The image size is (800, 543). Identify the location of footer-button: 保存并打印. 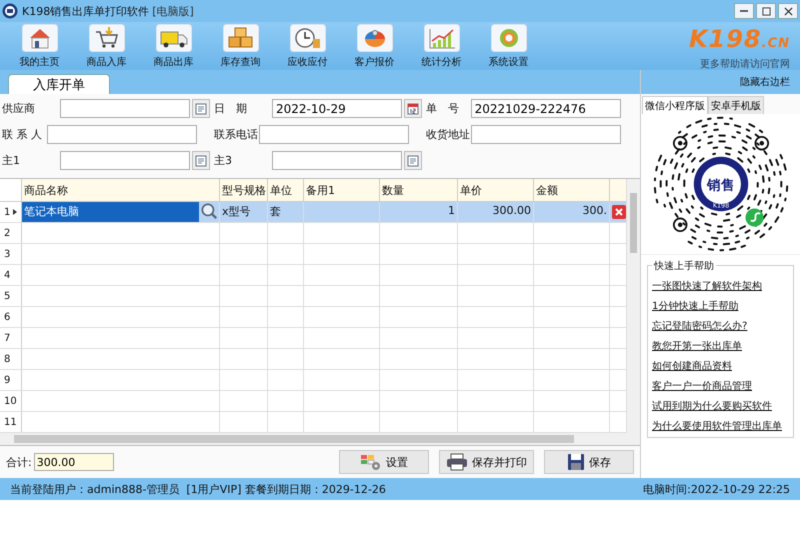
(486, 462).